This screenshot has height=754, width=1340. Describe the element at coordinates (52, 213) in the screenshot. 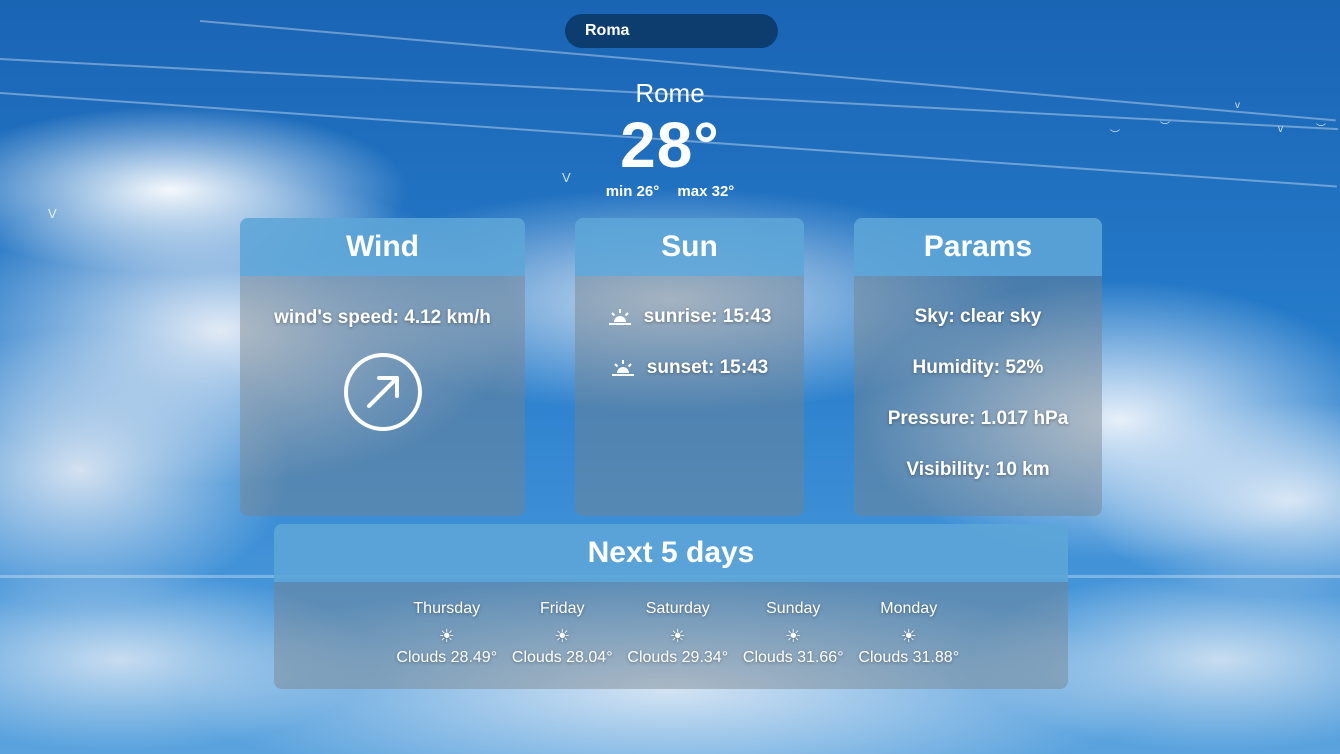

I see `bird-icon: V` at that location.